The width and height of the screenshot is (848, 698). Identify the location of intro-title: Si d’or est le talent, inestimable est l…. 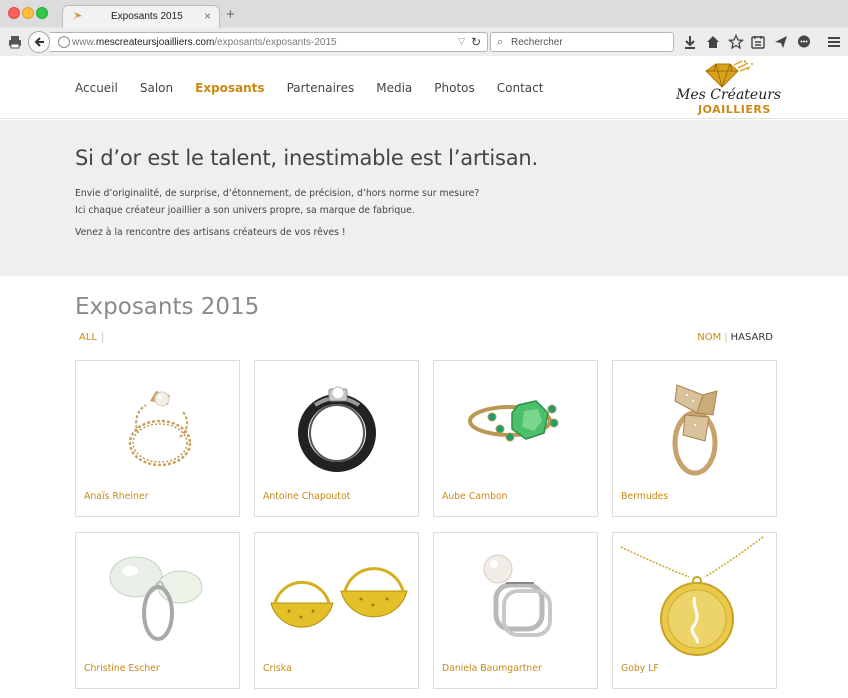
(306, 158).